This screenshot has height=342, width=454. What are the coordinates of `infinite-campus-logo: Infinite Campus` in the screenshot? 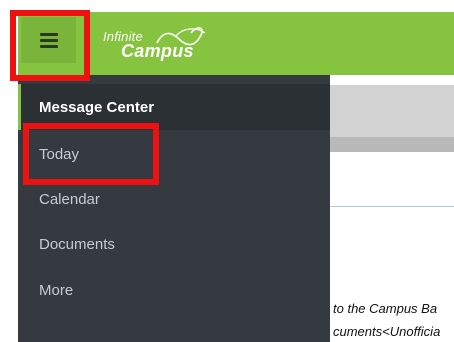 It's located at (163, 45).